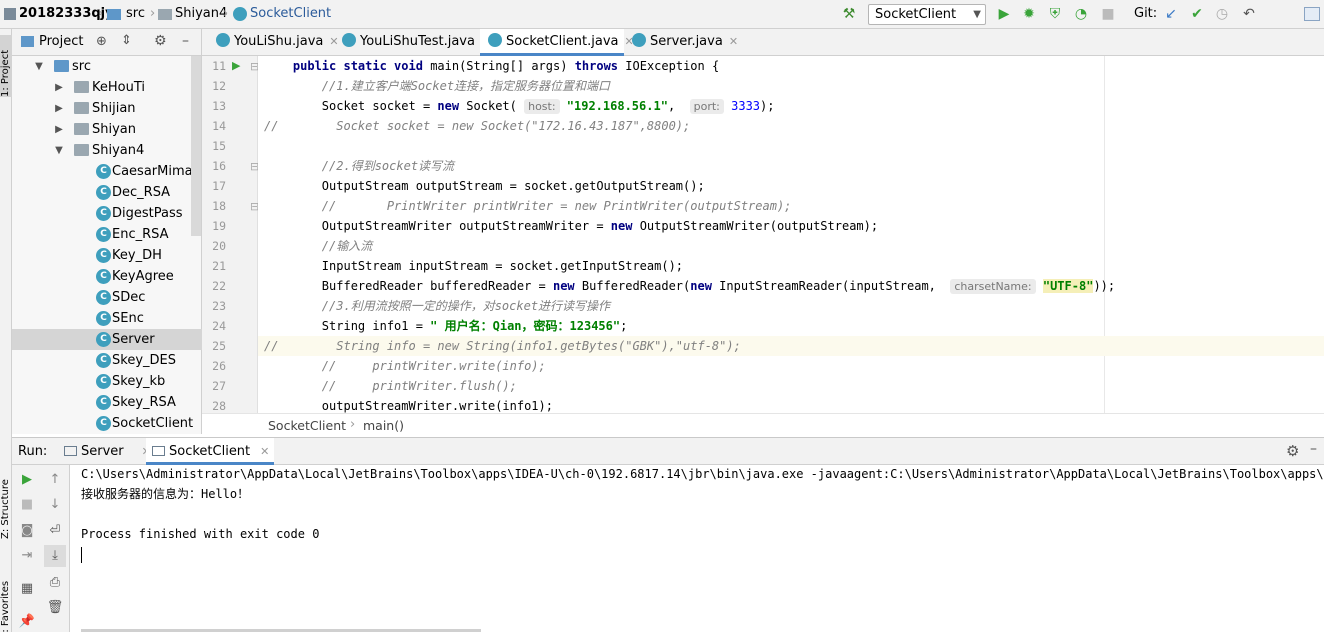 This screenshot has height=632, width=1324. What do you see at coordinates (101, 41) in the screenshot?
I see `crosshair-icon: ⊕` at bounding box center [101, 41].